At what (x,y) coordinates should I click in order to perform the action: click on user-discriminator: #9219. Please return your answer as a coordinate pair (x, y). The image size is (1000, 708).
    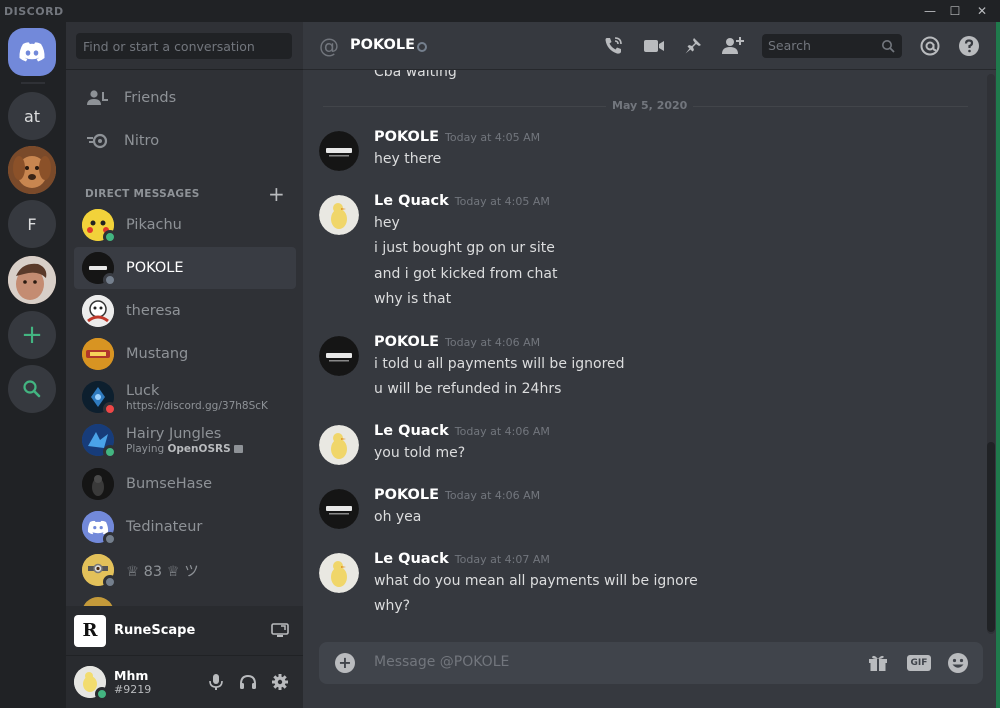
    Looking at the image, I should click on (133, 689).